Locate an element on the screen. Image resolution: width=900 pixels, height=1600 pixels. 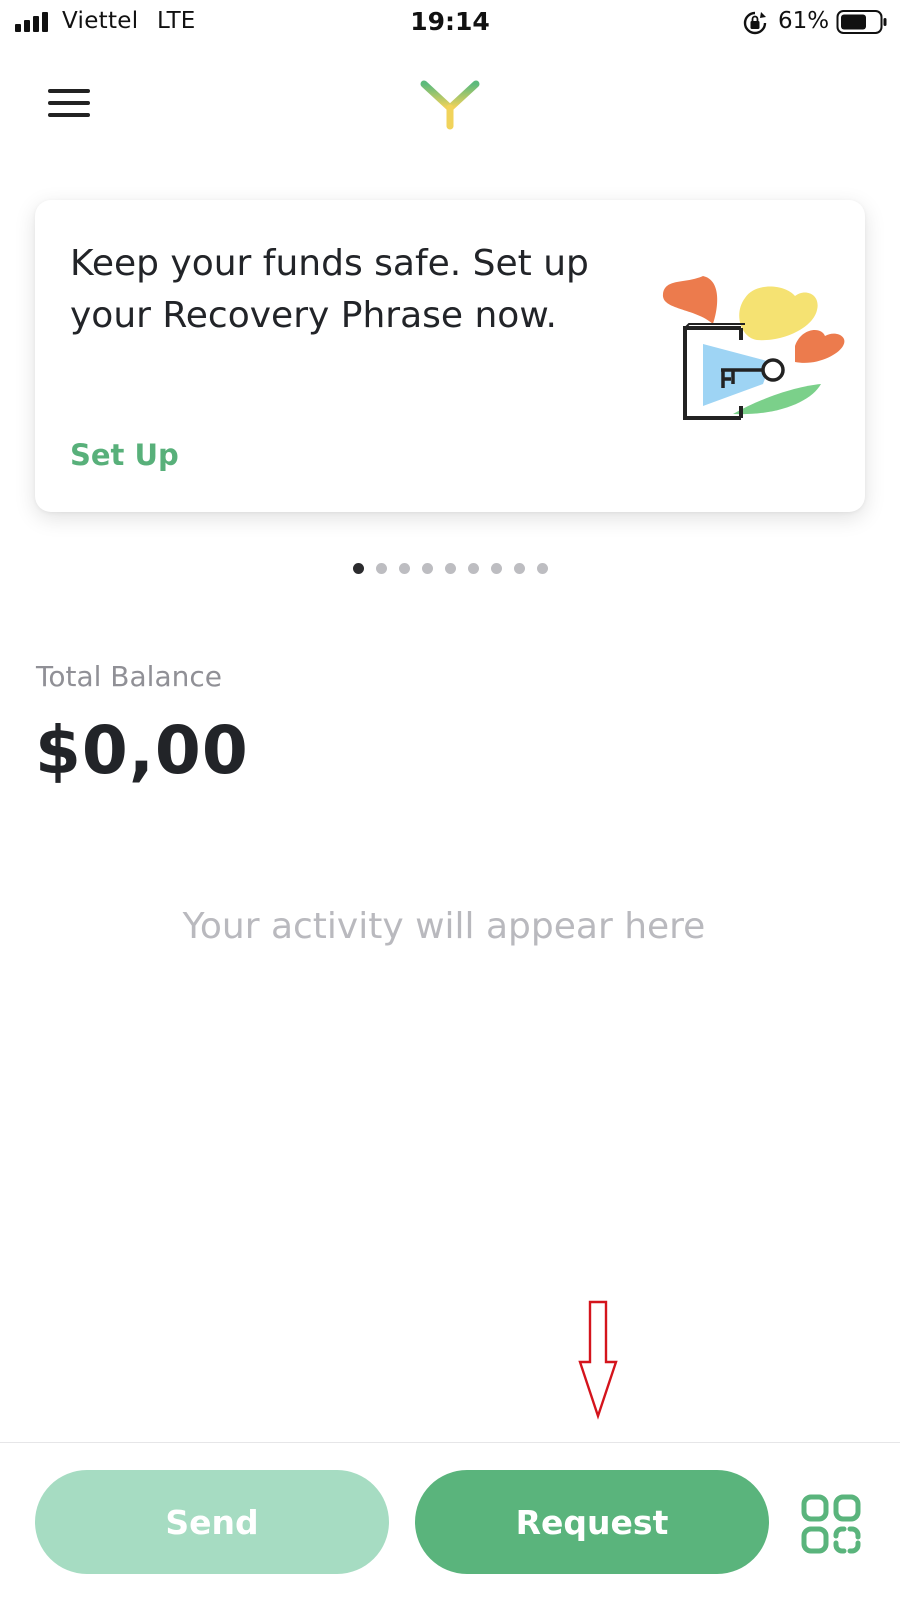
hamburger-menu-icon is located at coordinates (69, 103).